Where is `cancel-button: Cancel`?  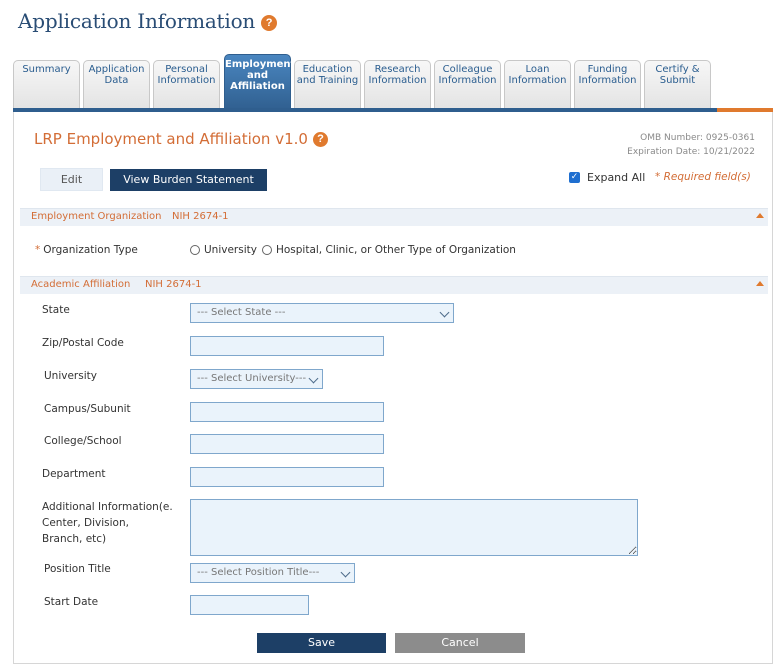 cancel-button: Cancel is located at coordinates (460, 643).